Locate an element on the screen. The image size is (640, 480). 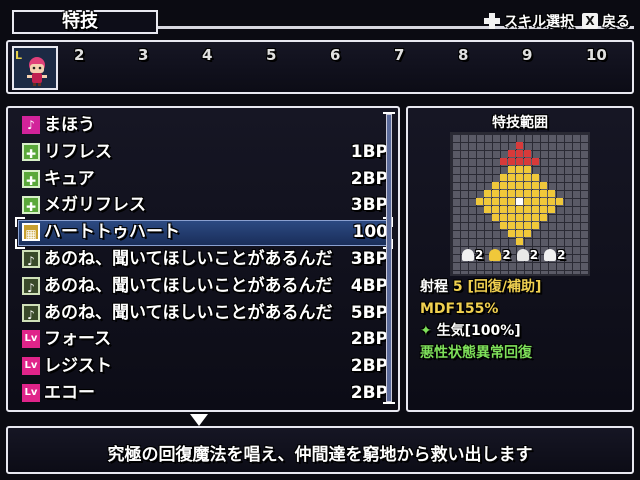
scrollbar is located at coordinates (389, 258).